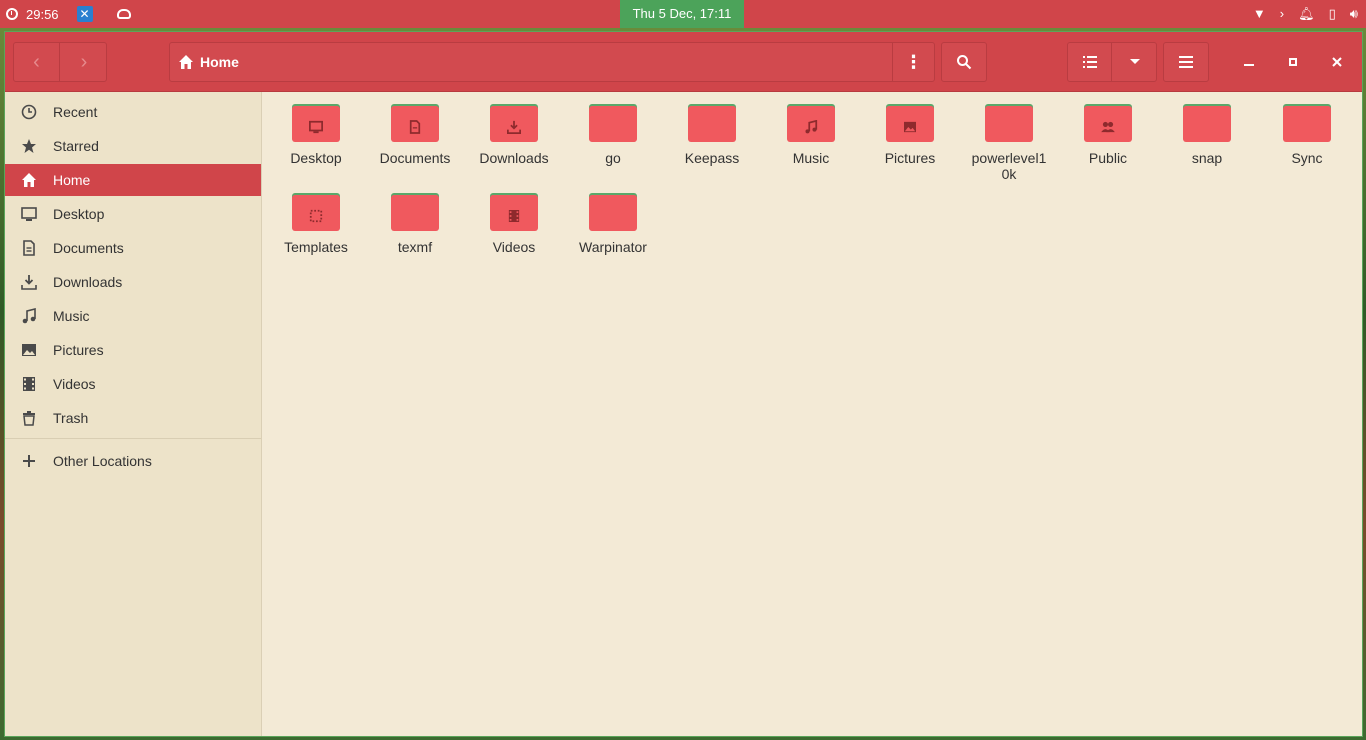 The image size is (1366, 740). Describe the element at coordinates (74, 384) in the screenshot. I see `sidebar-item-label: Videos` at that location.